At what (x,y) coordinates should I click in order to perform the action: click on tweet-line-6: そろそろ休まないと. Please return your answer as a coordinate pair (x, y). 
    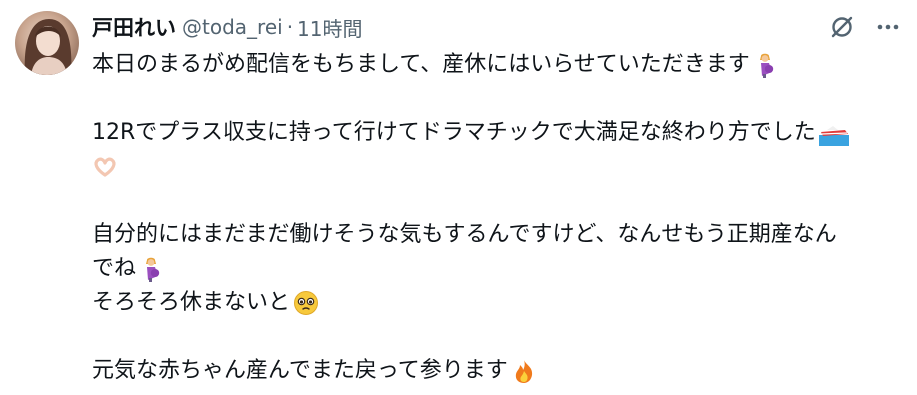
    Looking at the image, I should click on (497, 303).